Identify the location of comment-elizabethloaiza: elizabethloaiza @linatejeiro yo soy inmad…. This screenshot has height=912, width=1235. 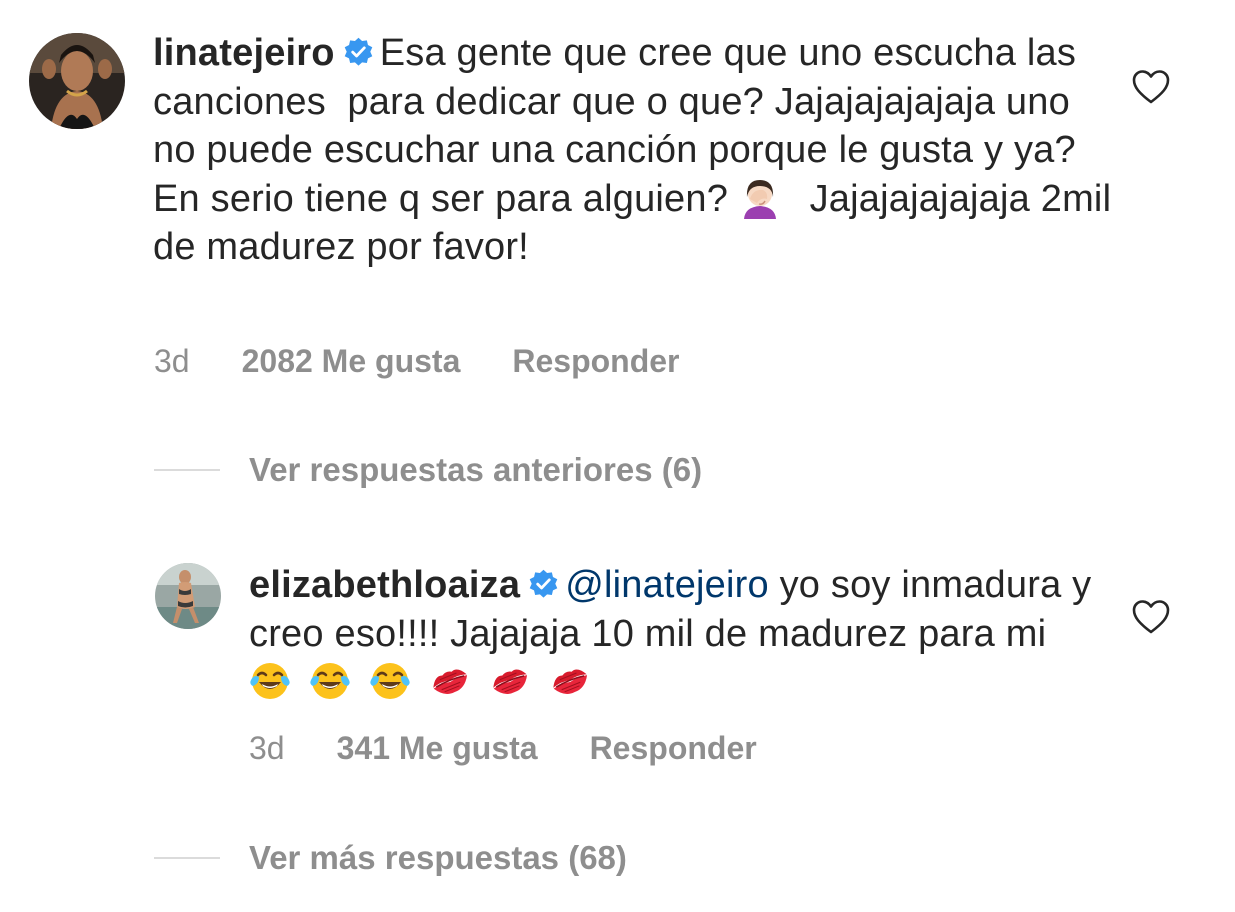
(679, 634).